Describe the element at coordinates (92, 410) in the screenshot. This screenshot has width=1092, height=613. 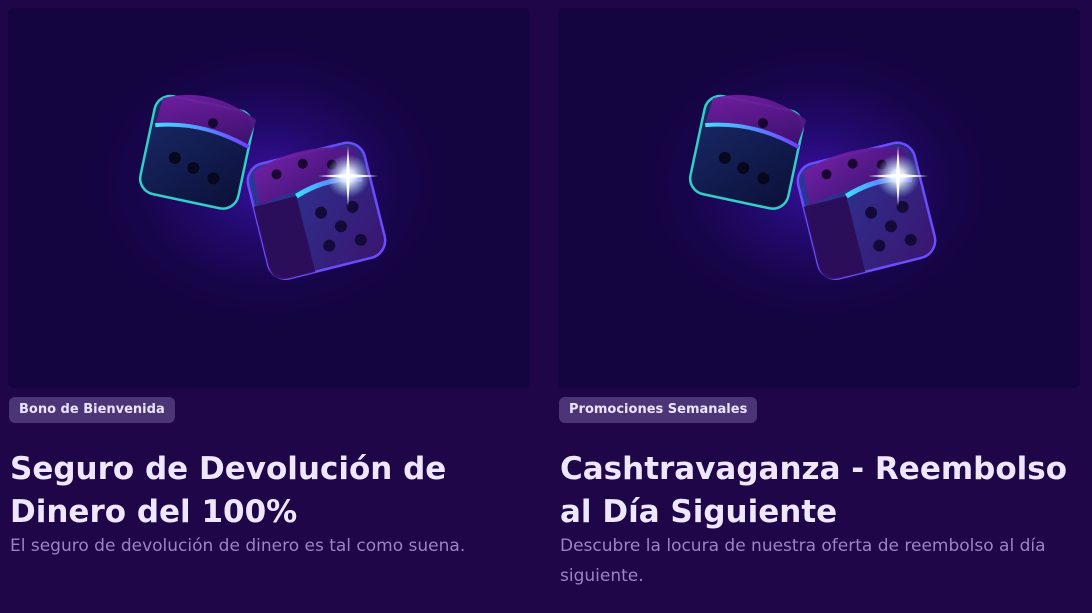
I see `category-badge: Bono de Bienvenida` at that location.